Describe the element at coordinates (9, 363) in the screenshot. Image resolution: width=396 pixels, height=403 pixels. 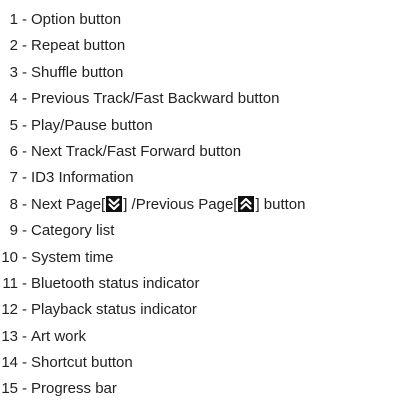
I see `item-number: 14` at that location.